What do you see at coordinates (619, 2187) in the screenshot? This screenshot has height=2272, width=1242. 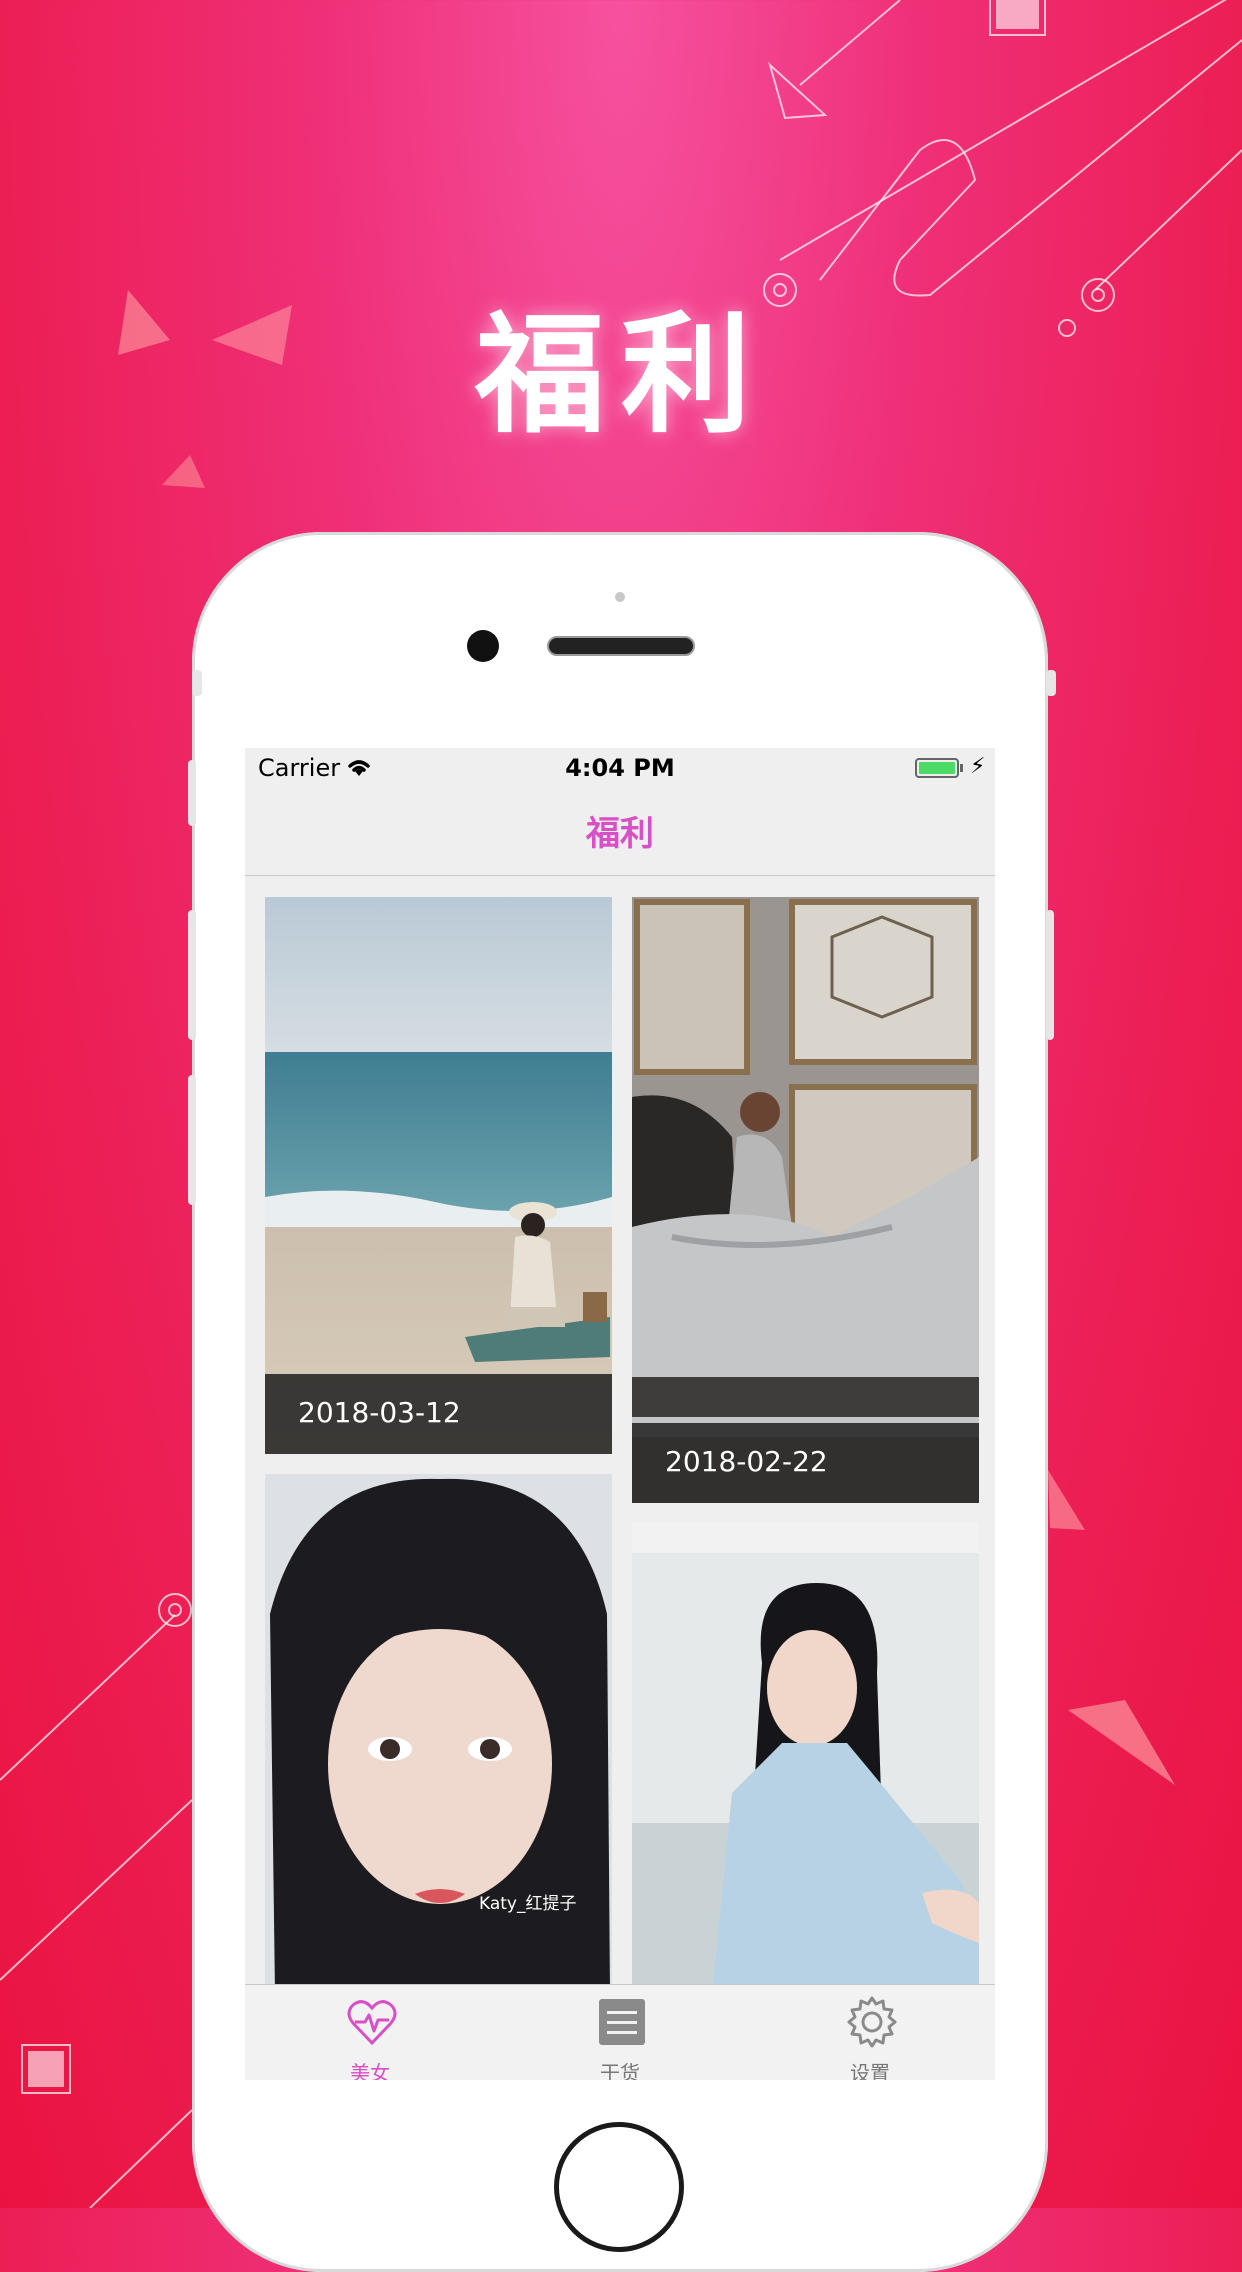 I see `home-button` at bounding box center [619, 2187].